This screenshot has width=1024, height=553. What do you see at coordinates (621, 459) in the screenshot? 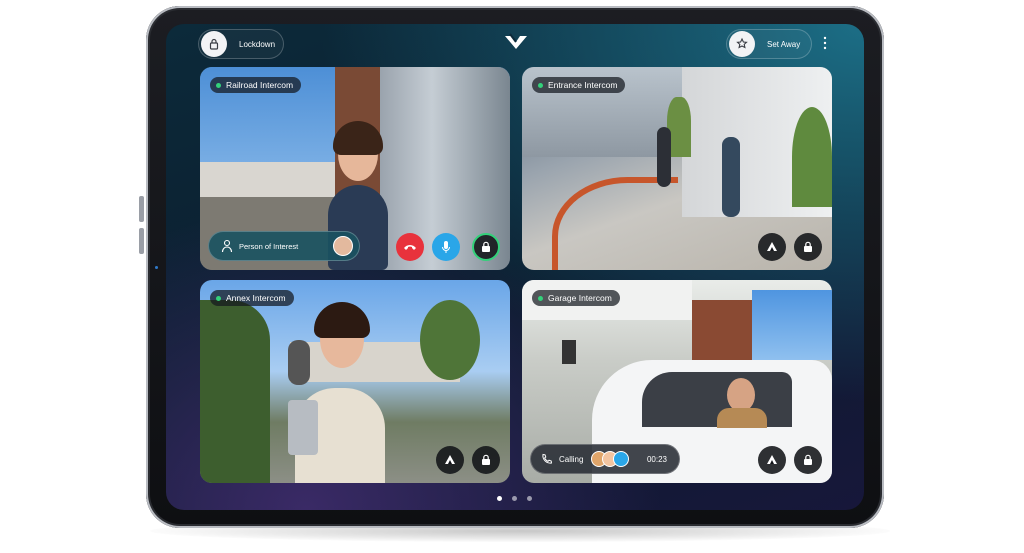
I see `avatar` at bounding box center [621, 459].